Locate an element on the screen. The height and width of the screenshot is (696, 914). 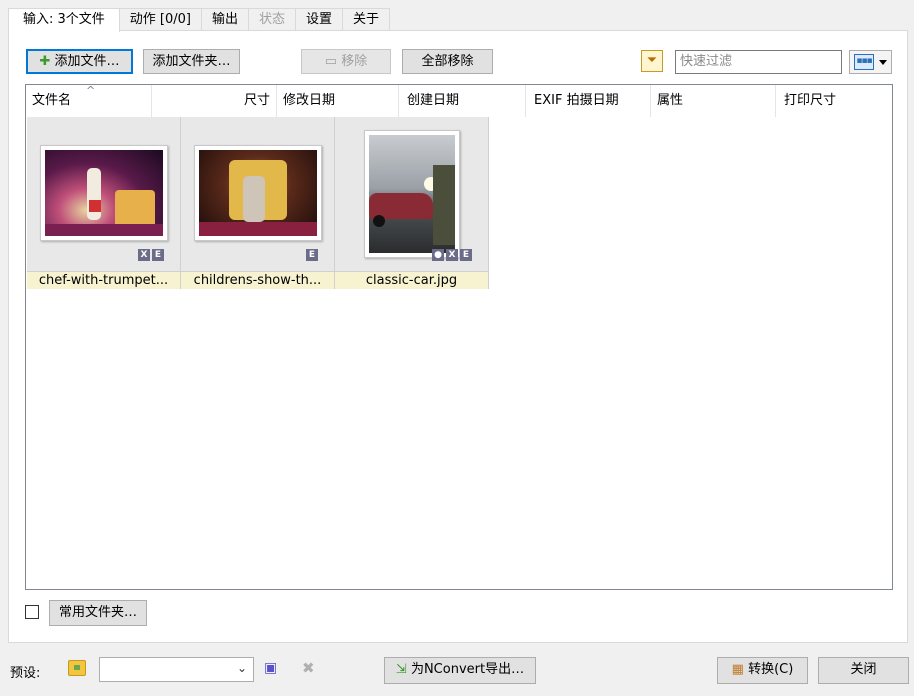
sort-ascending-icon: ^ is located at coordinates (91, 90).